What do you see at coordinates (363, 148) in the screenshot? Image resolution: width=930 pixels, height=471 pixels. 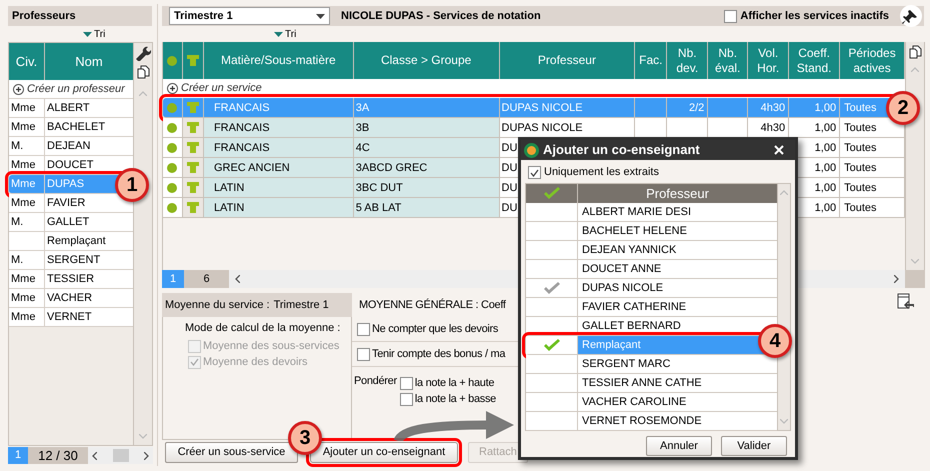 I see `table-cell: 4C` at bounding box center [363, 148].